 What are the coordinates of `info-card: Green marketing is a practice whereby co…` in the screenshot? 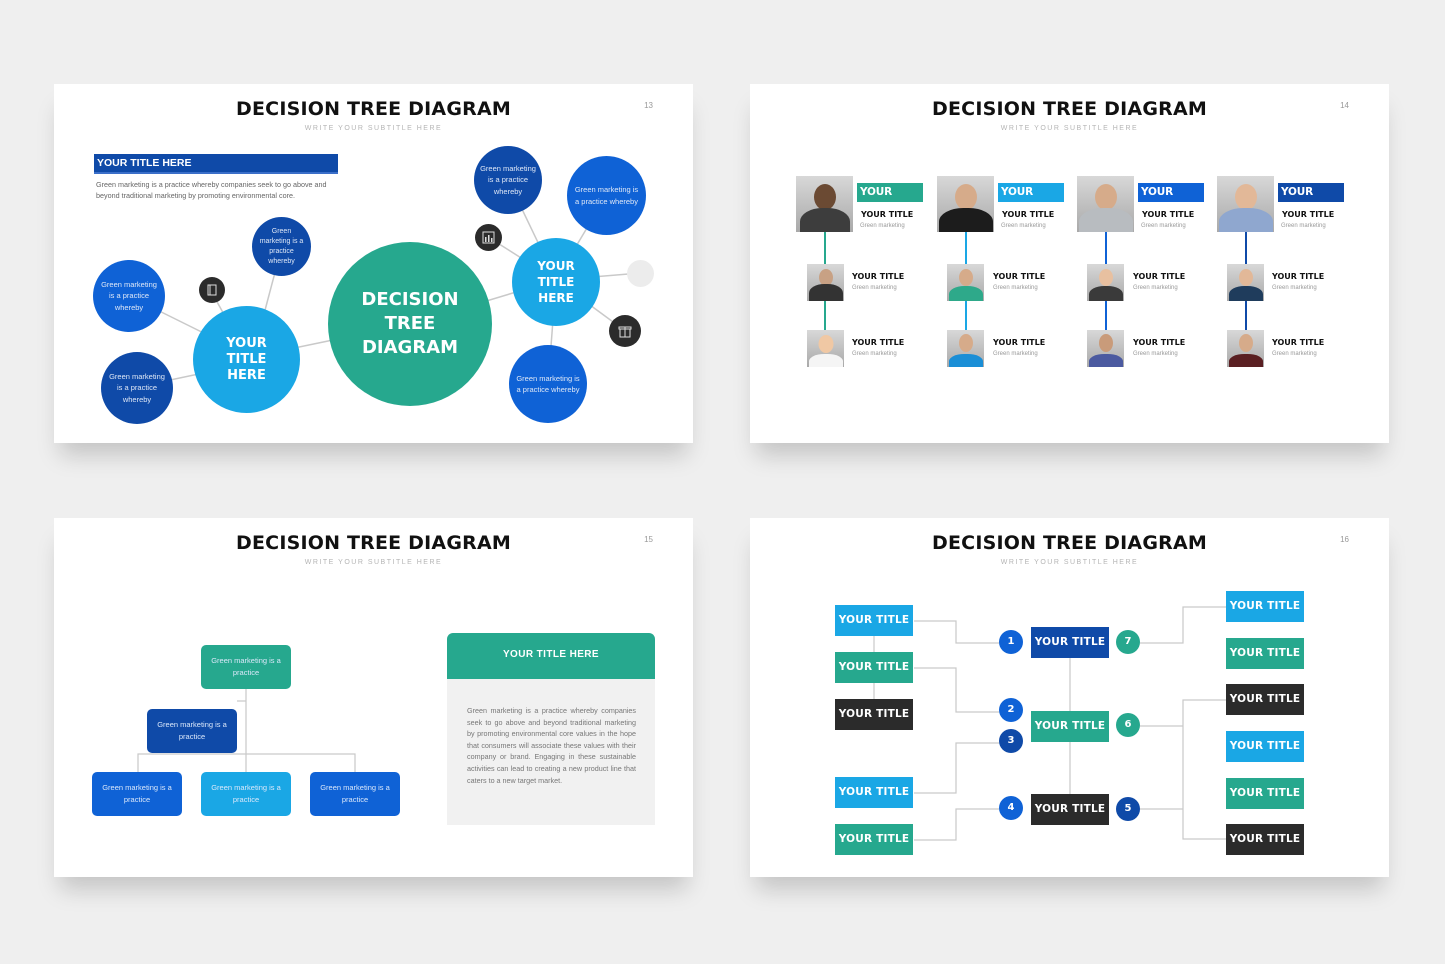 It's located at (551, 752).